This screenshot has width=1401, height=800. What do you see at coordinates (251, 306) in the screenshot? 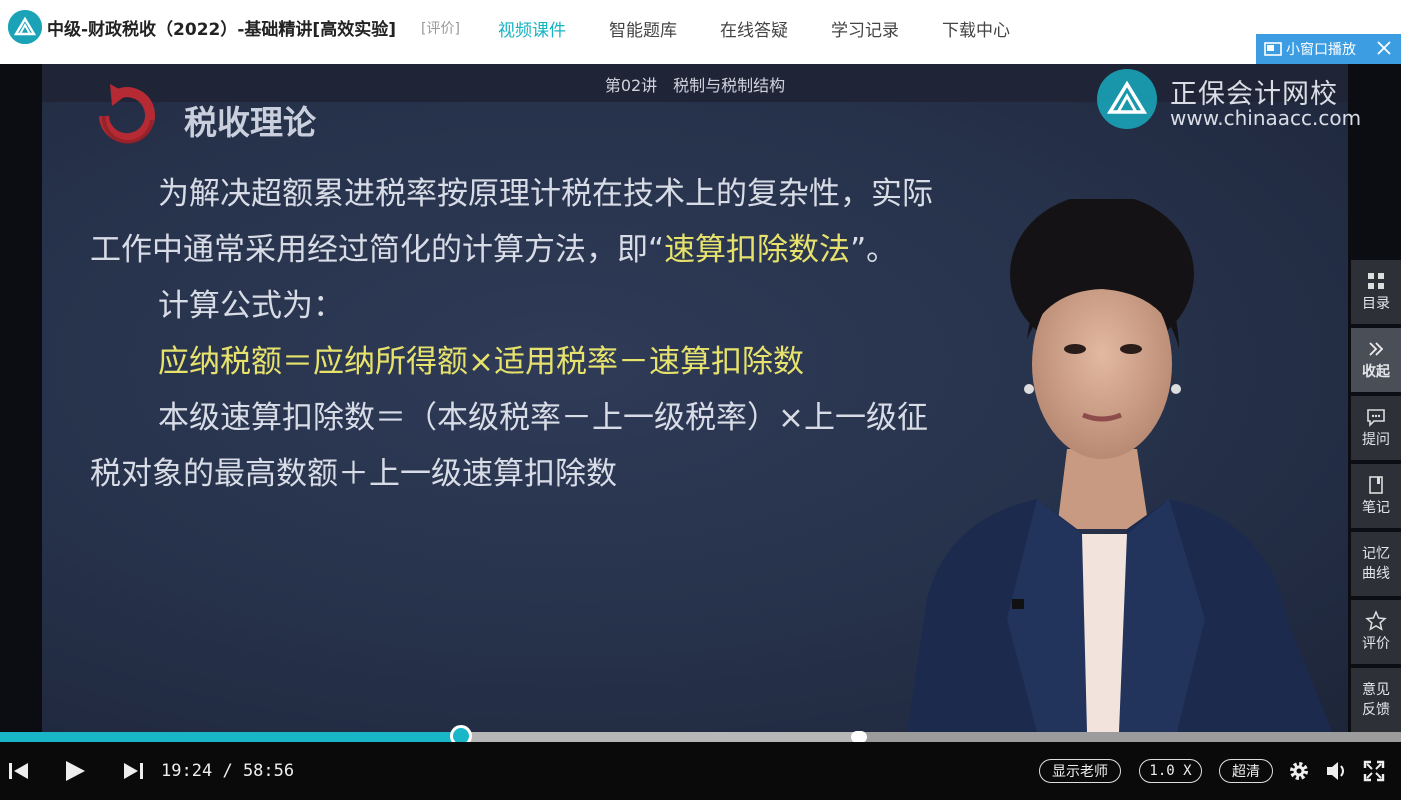
I see `slide-line-3: 计算公式为：` at bounding box center [251, 306].